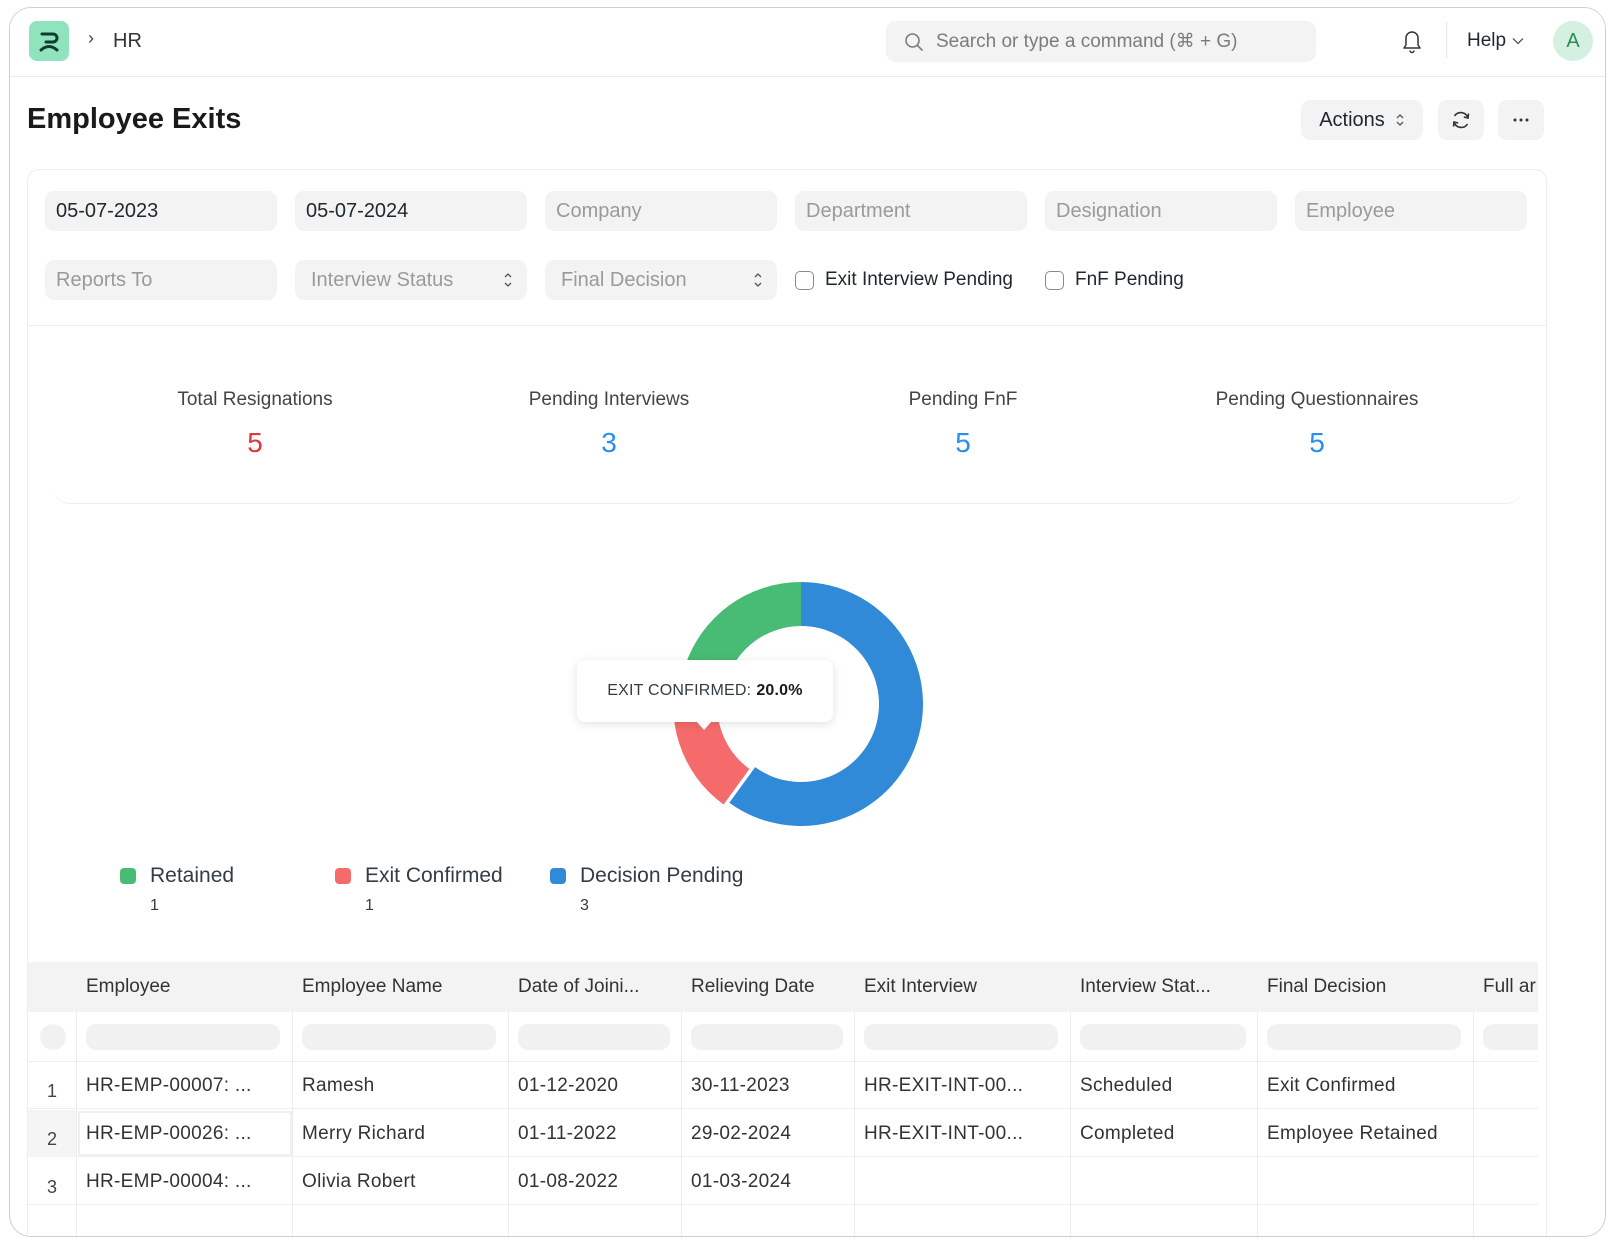 The image size is (1614, 1244). What do you see at coordinates (1367, 1085) in the screenshot?
I see `cell-final-decision: Exit Confirmed` at bounding box center [1367, 1085].